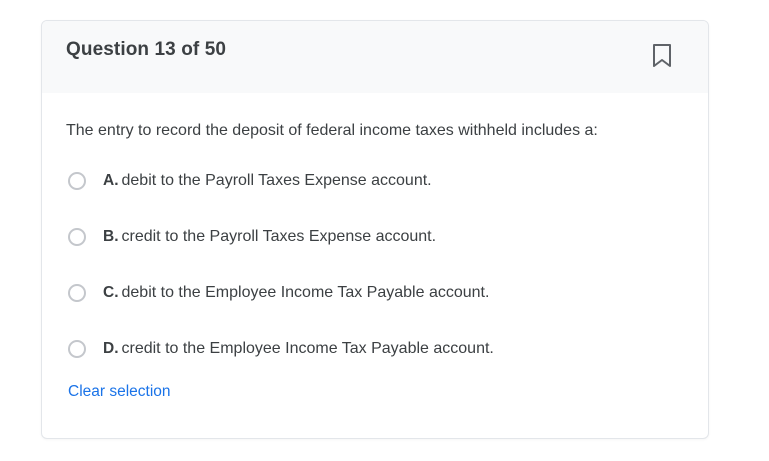 This screenshot has height=461, width=769. What do you see at coordinates (111, 348) in the screenshot?
I see `option-letter: D.` at bounding box center [111, 348].